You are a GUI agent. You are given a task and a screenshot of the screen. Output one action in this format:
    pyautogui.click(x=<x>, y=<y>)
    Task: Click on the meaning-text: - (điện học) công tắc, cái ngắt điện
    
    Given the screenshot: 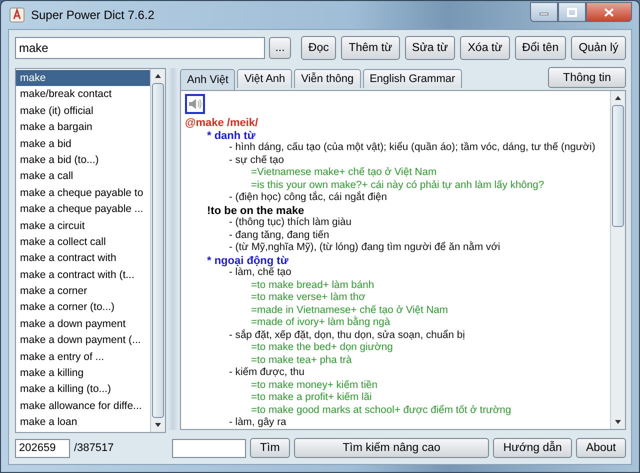 What is the action you would take?
    pyautogui.click(x=307, y=198)
    